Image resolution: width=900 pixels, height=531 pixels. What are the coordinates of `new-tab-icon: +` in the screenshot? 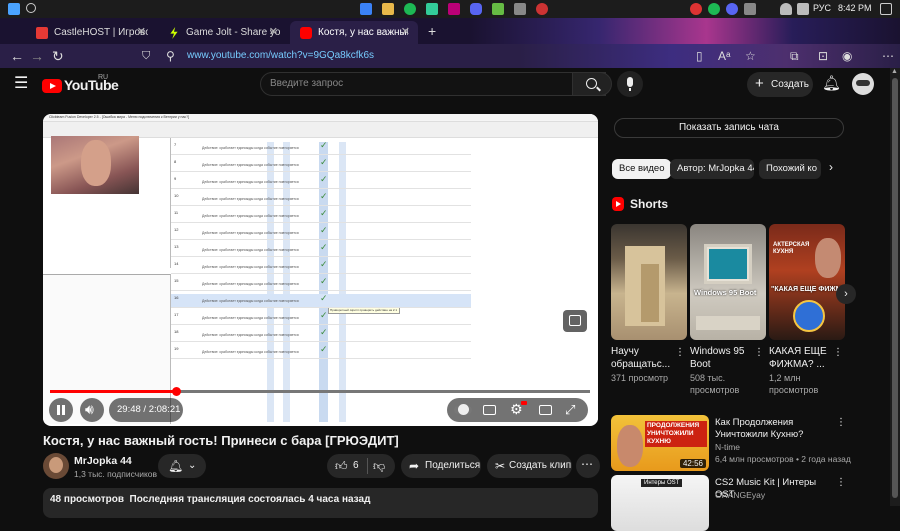 It's located at (432, 31).